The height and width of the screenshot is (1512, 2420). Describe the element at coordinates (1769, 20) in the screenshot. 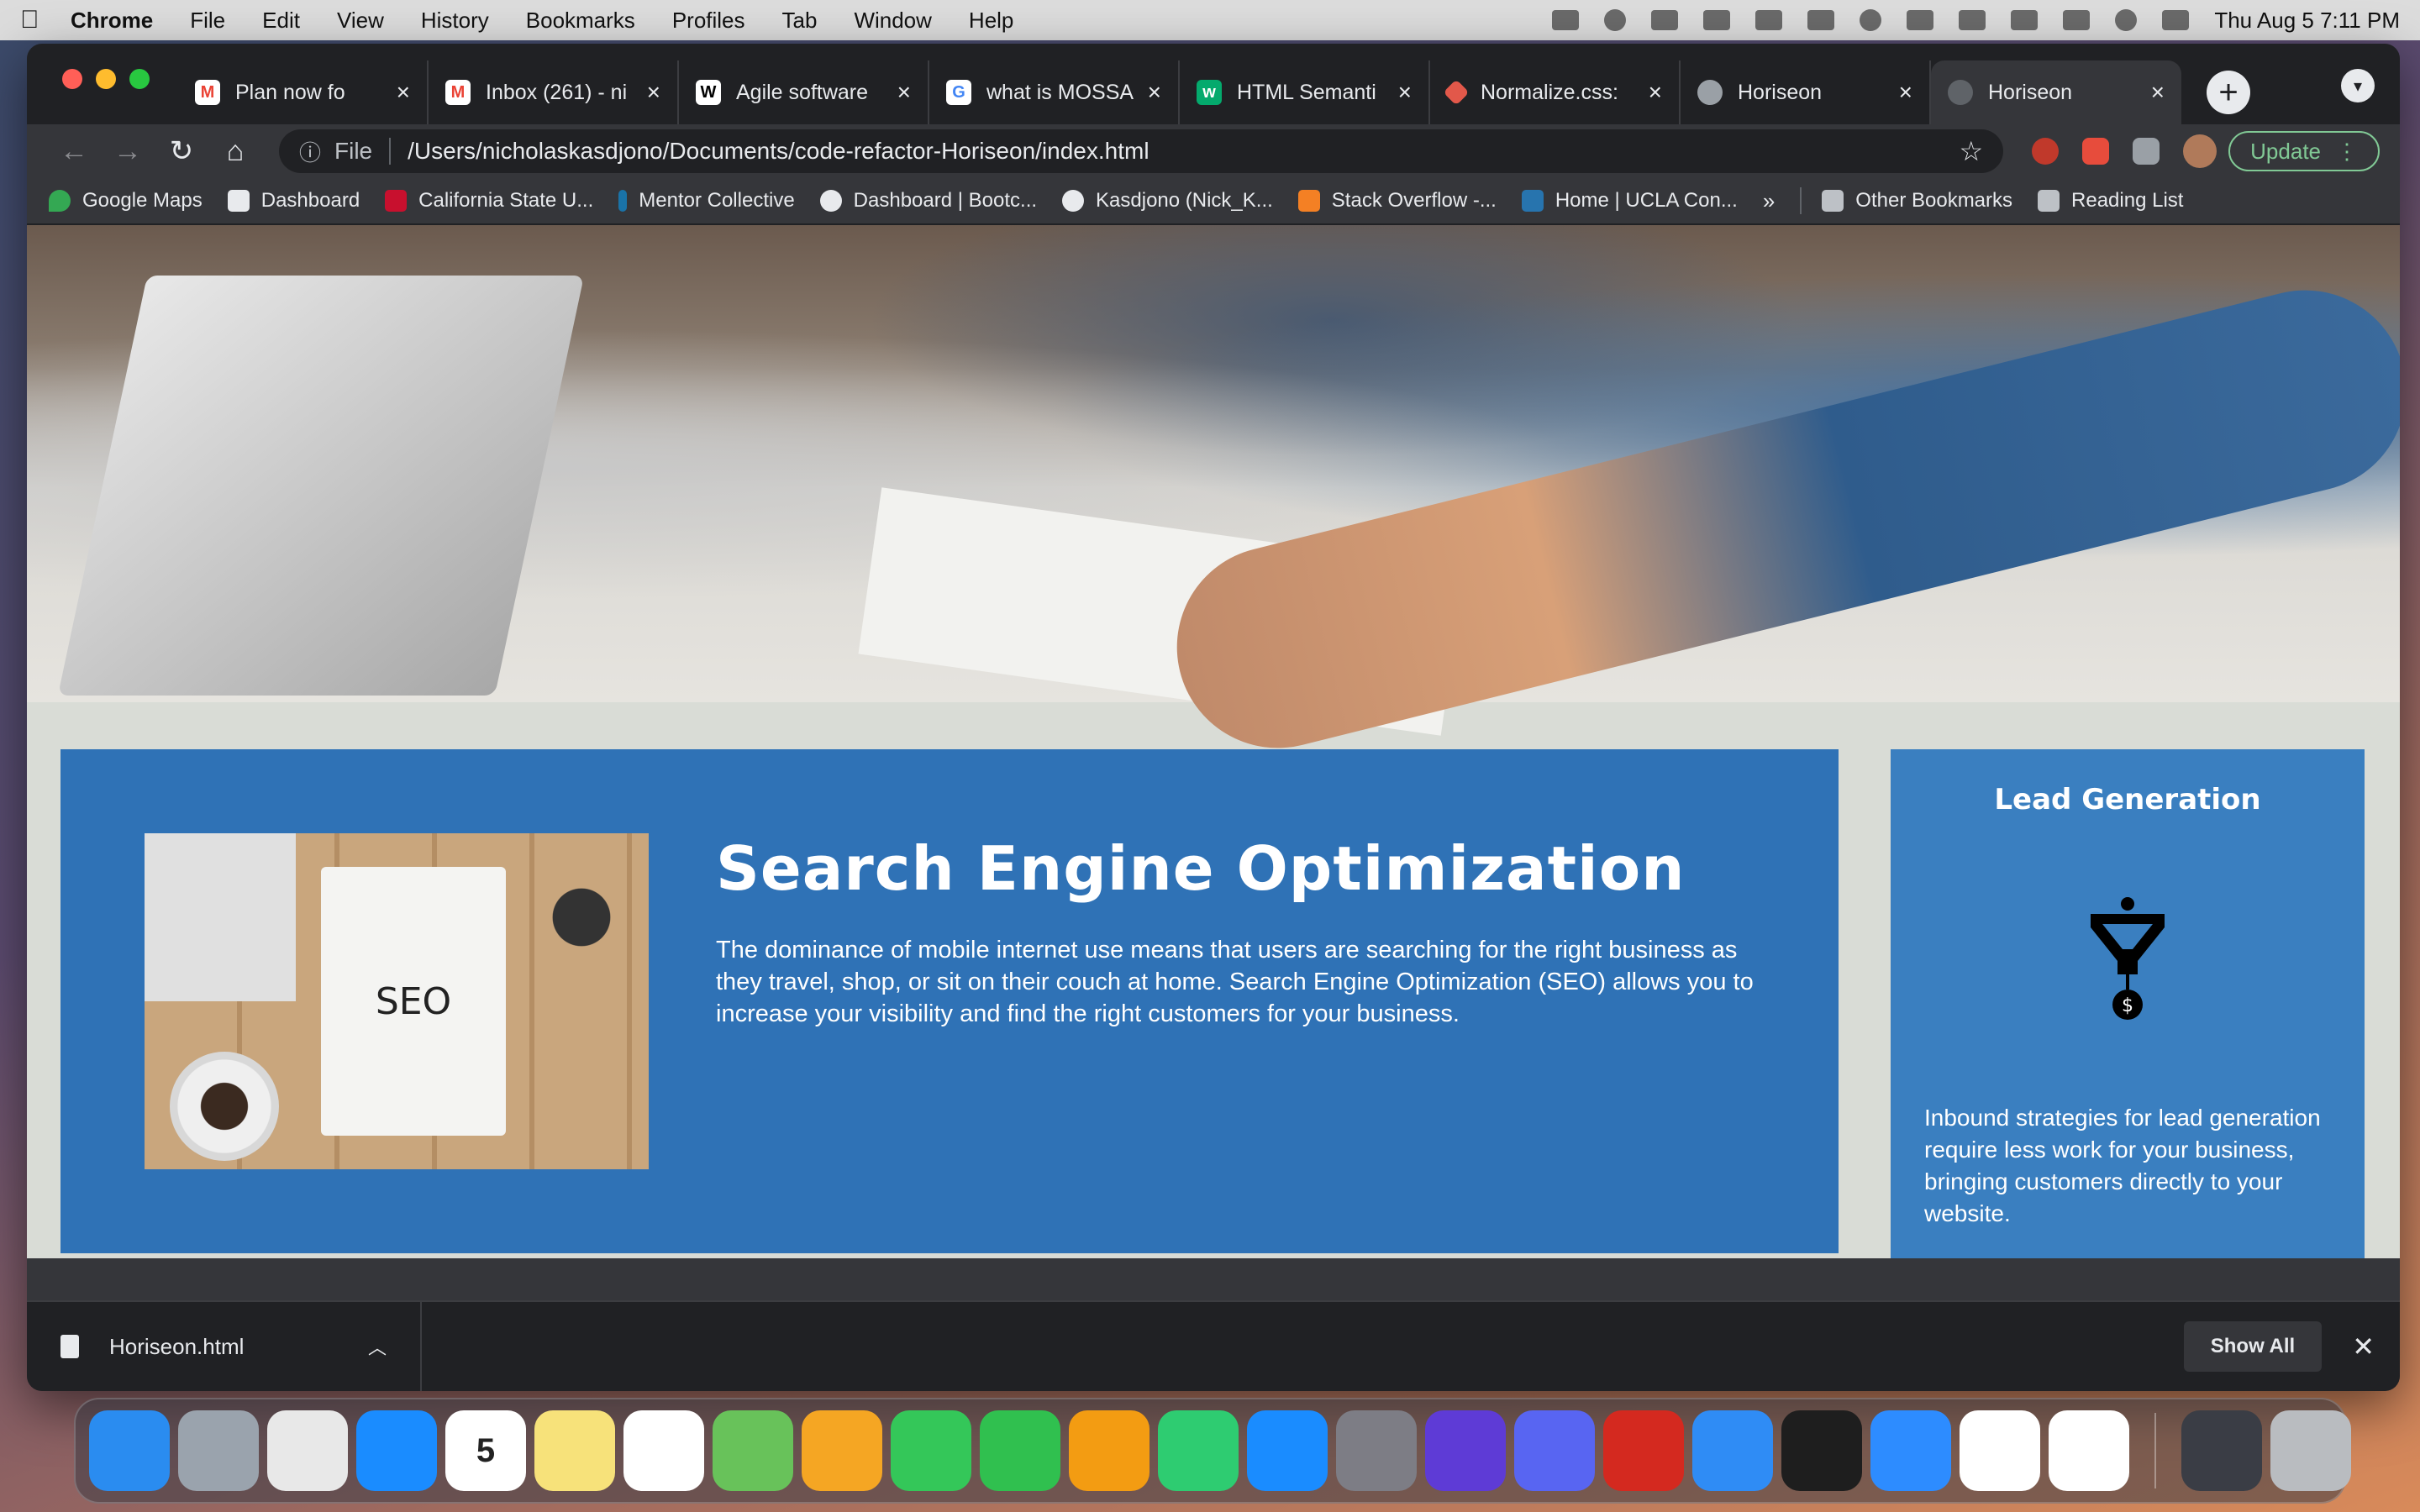

I see `window-manager-icon` at that location.